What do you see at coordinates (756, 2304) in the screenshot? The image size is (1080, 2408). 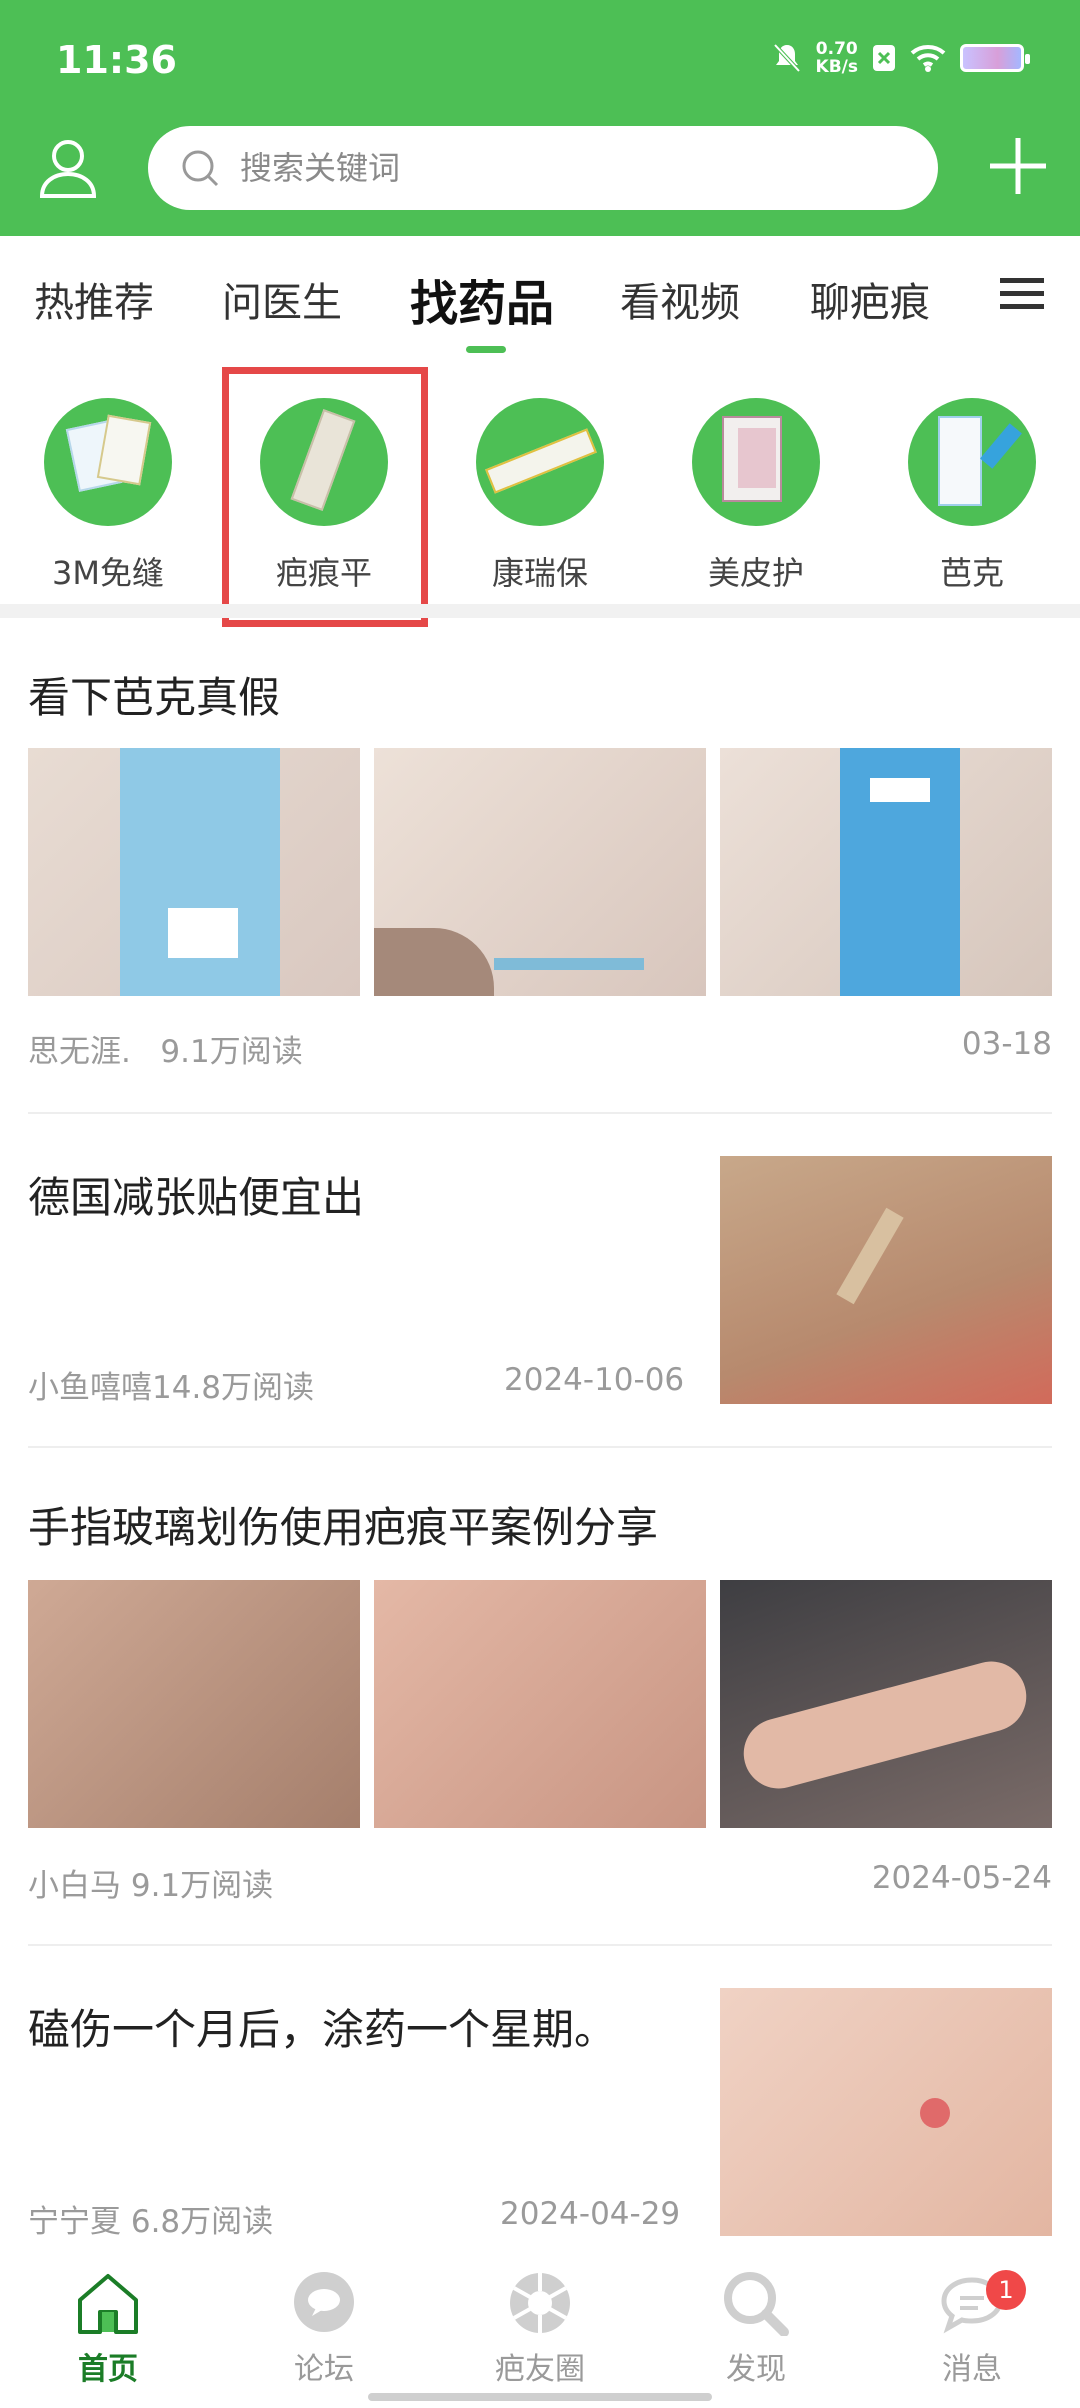 I see `discover-search-icon` at bounding box center [756, 2304].